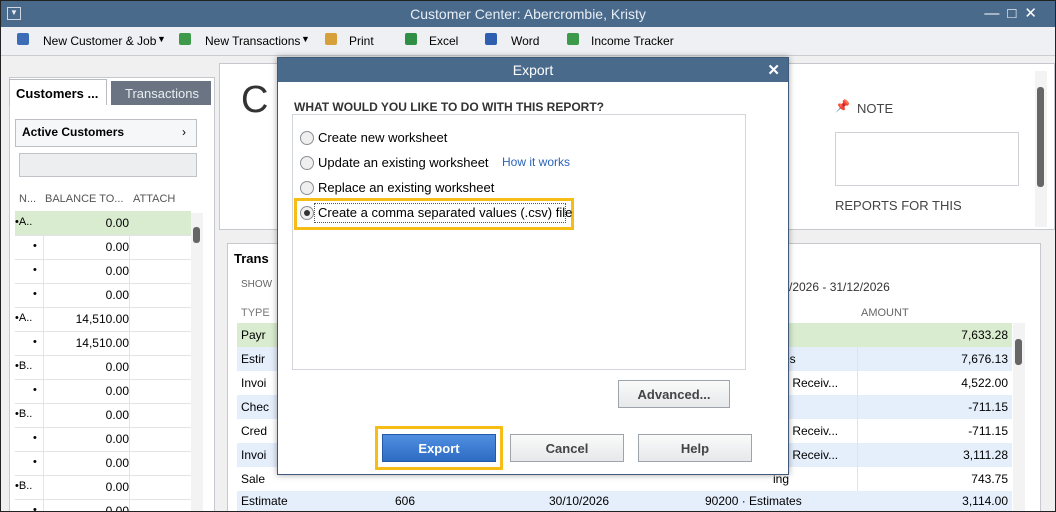 The height and width of the screenshot is (512, 1056). Describe the element at coordinates (197, 362) in the screenshot. I see `customer-list-scrollbar` at that location.